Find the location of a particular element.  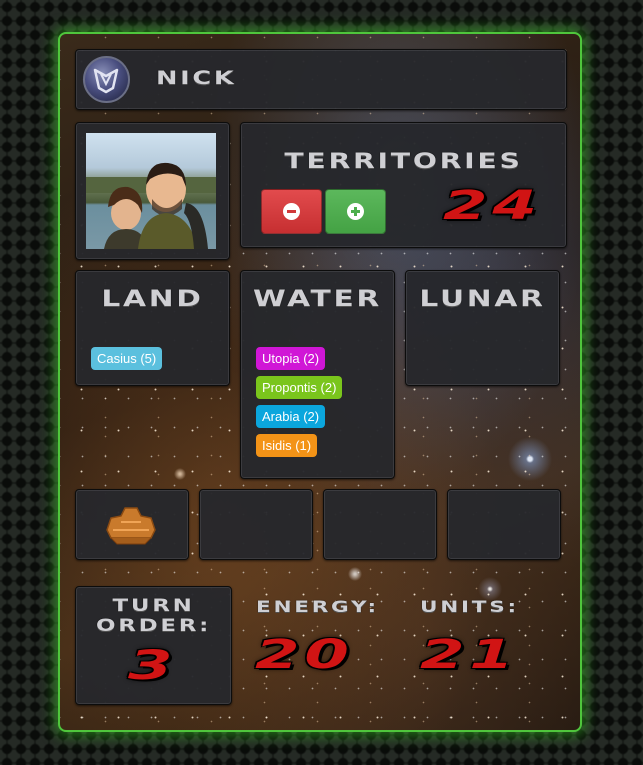

land-territory-list: Casius (5) is located at coordinates (127, 361).